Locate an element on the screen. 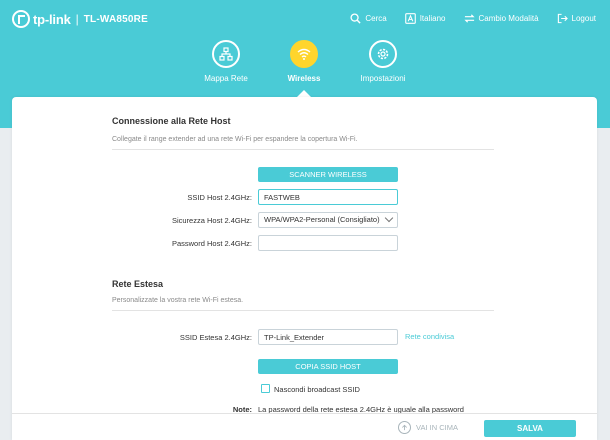  extended-section-divider is located at coordinates (303, 310).